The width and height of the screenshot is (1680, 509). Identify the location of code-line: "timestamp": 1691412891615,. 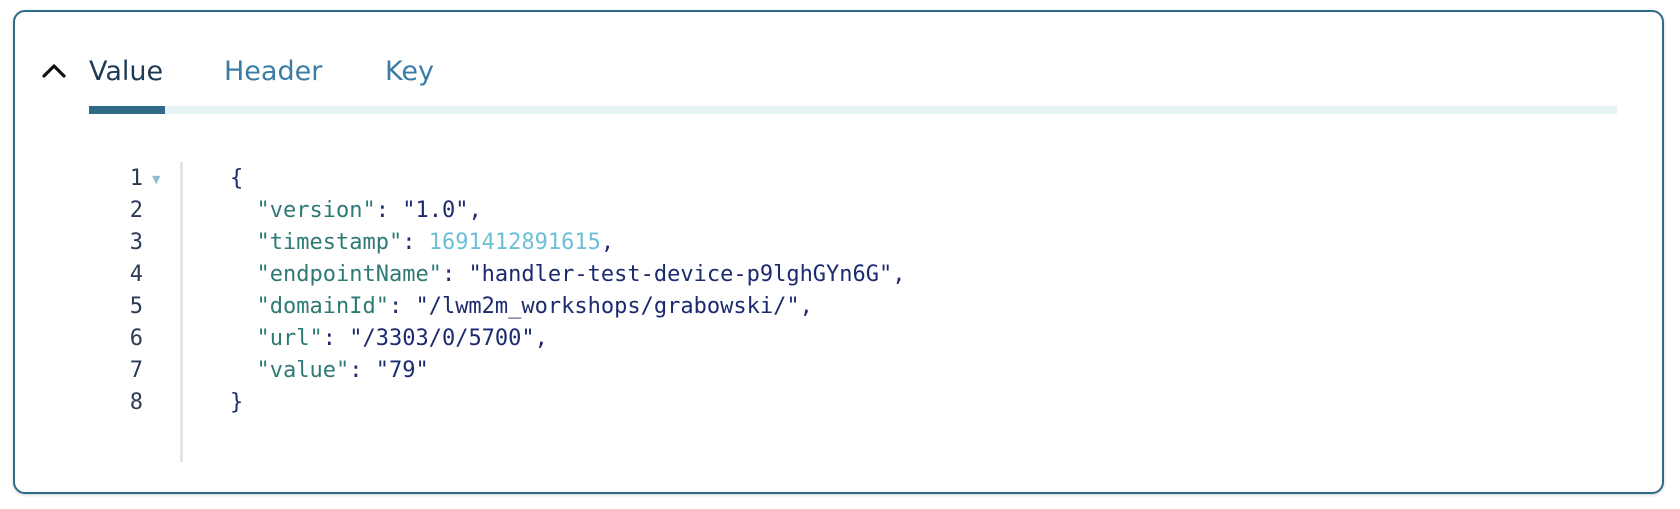
(435, 242).